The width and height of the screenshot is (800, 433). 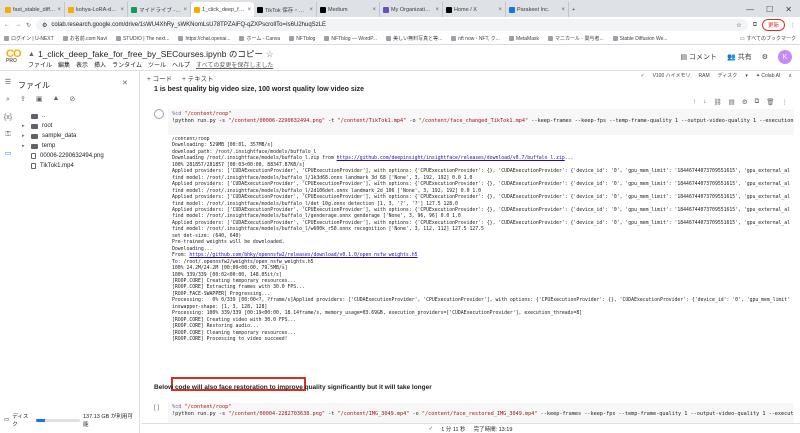 What do you see at coordinates (181, 64) in the screenshot?
I see `menu-item: ヘルプ` at bounding box center [181, 64].